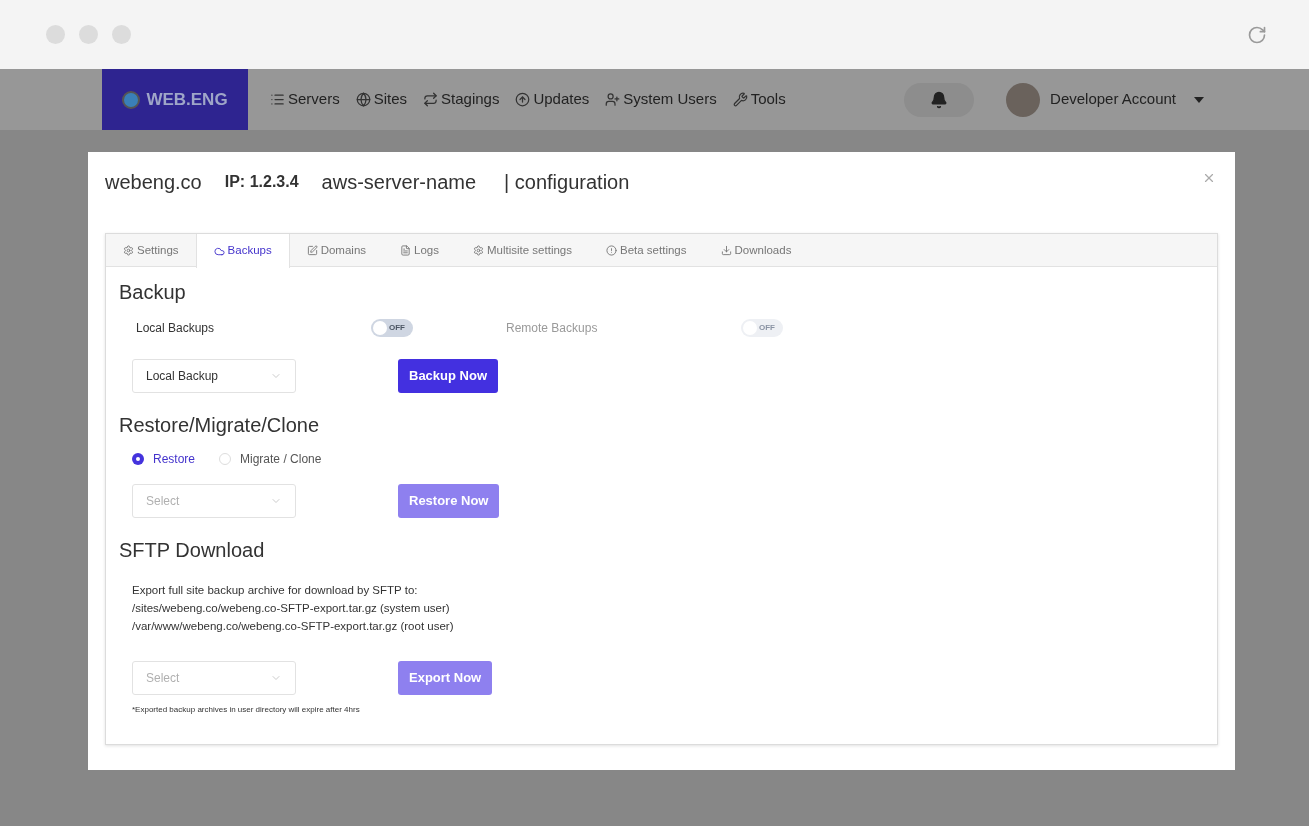 The image size is (1309, 826). What do you see at coordinates (1257, 34) in the screenshot?
I see `reload-icon` at bounding box center [1257, 34].